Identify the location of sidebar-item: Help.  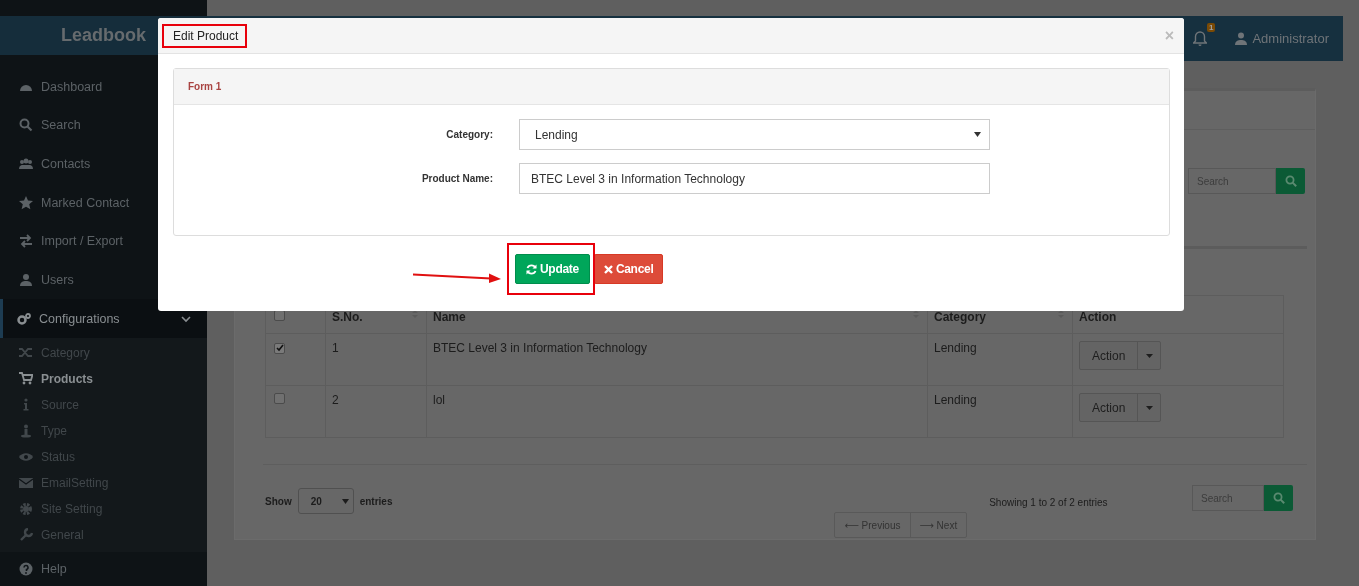
(103, 569).